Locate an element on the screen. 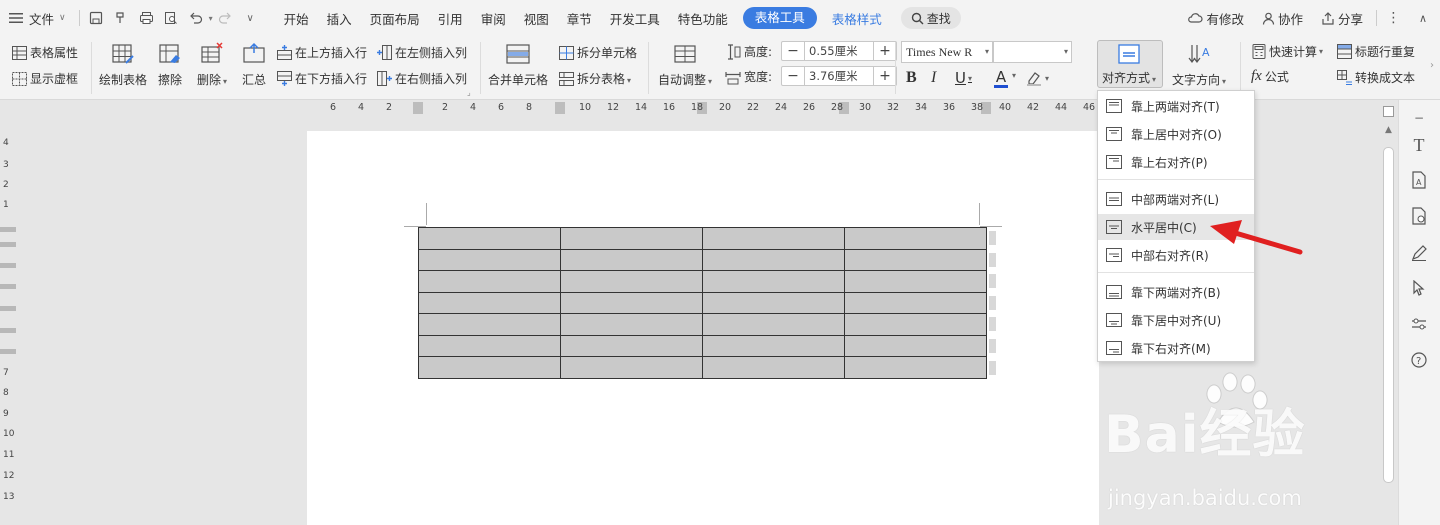  document-table is located at coordinates (702, 303).